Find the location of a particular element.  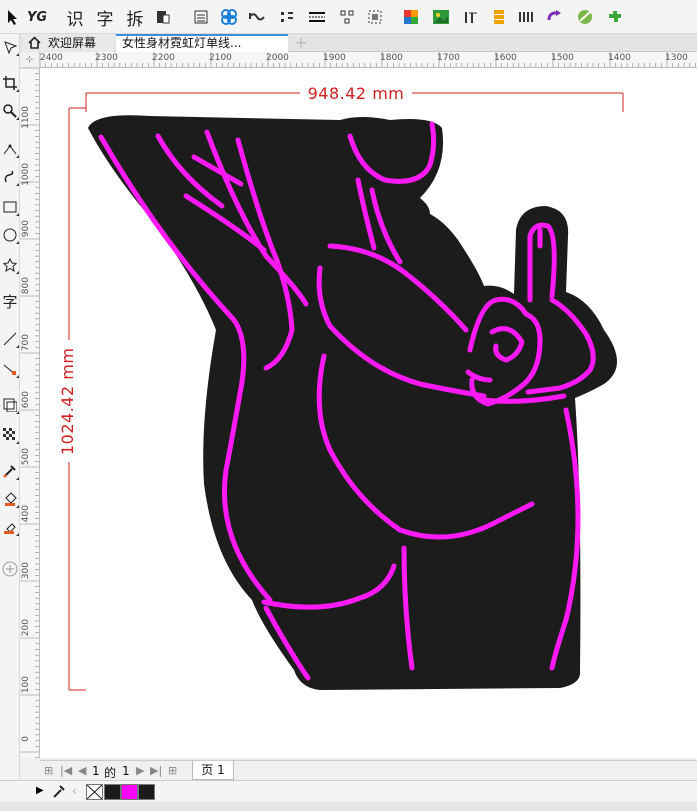

add-page-before-icon: ⊞ is located at coordinates (48, 770).